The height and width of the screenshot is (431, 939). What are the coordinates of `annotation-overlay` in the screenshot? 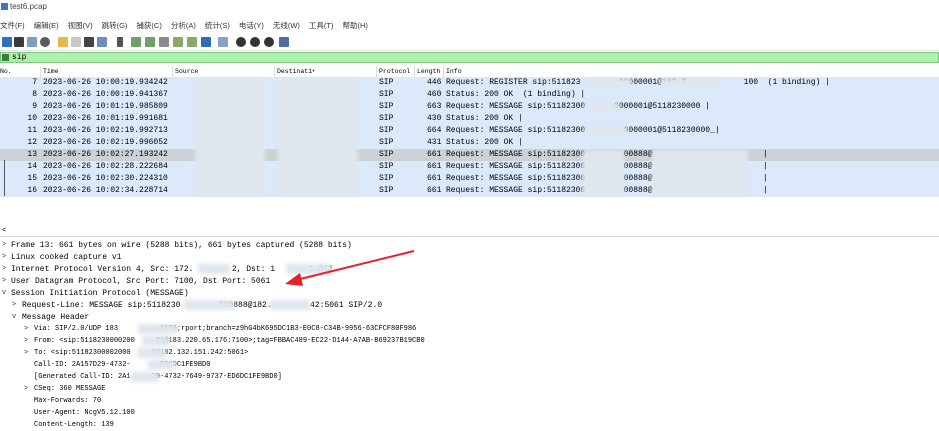 It's located at (350, 268).